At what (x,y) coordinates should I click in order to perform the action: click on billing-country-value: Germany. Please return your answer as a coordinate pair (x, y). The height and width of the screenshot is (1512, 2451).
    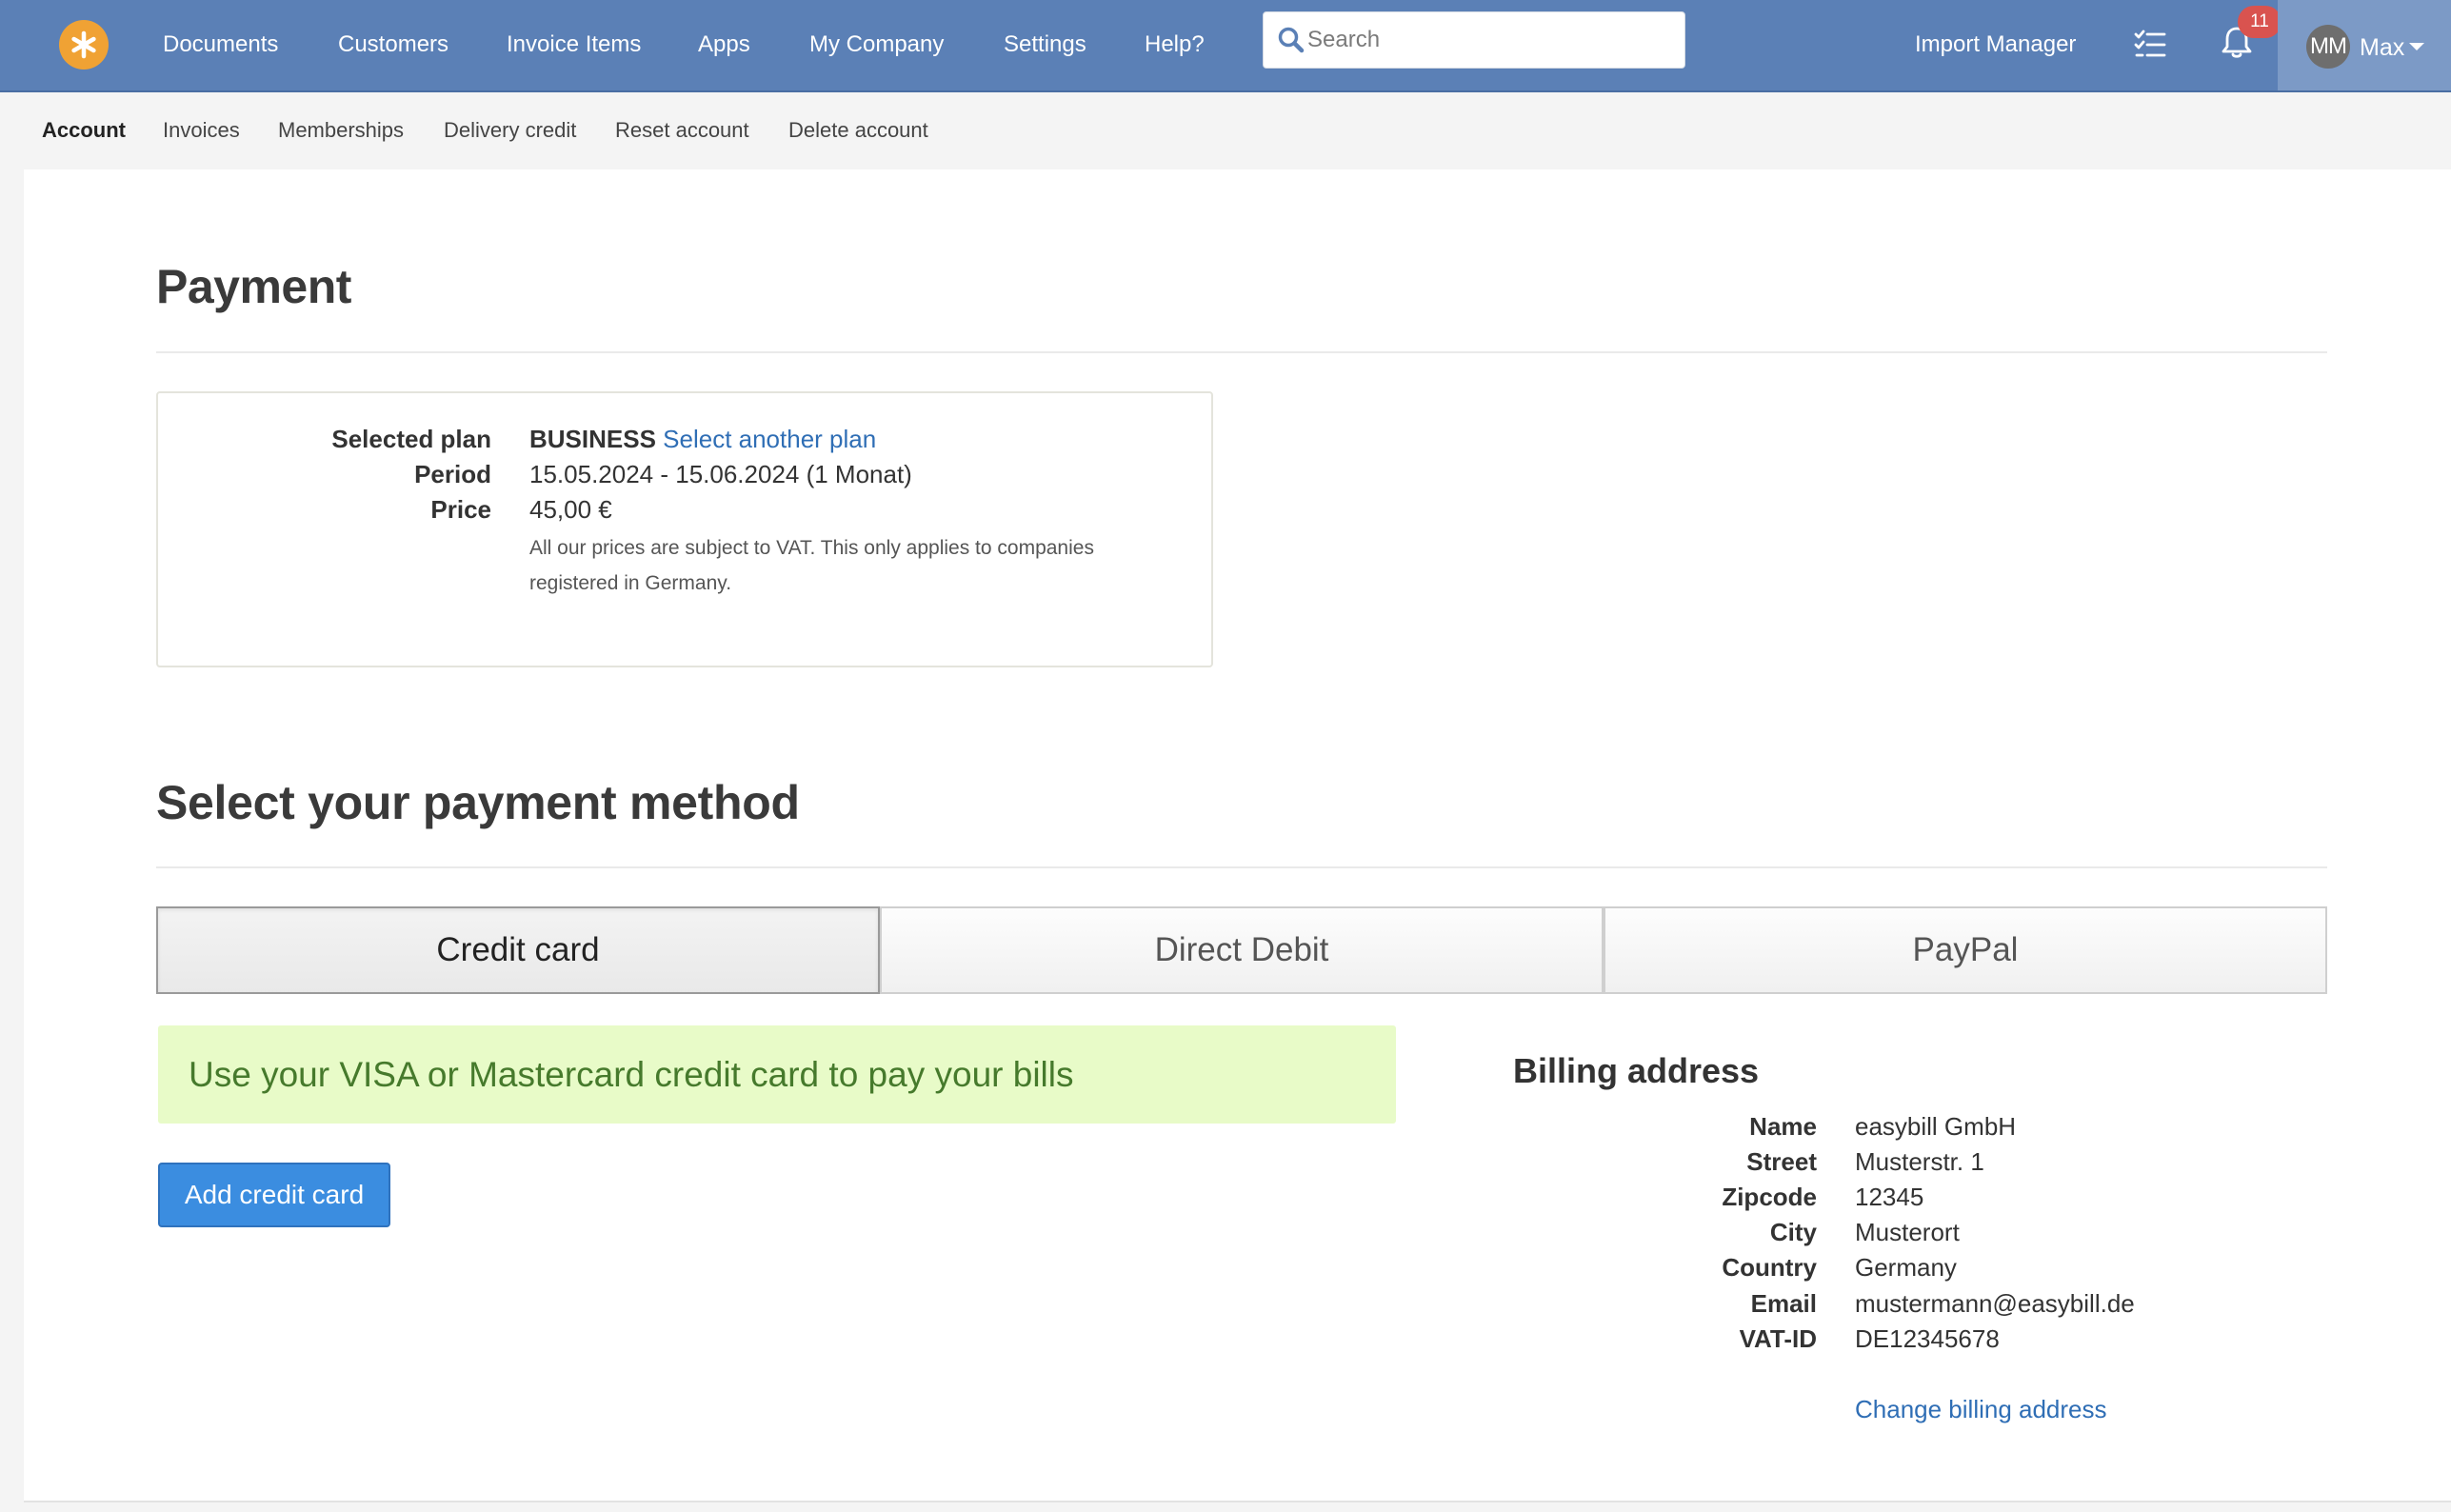
    Looking at the image, I should click on (1906, 1267).